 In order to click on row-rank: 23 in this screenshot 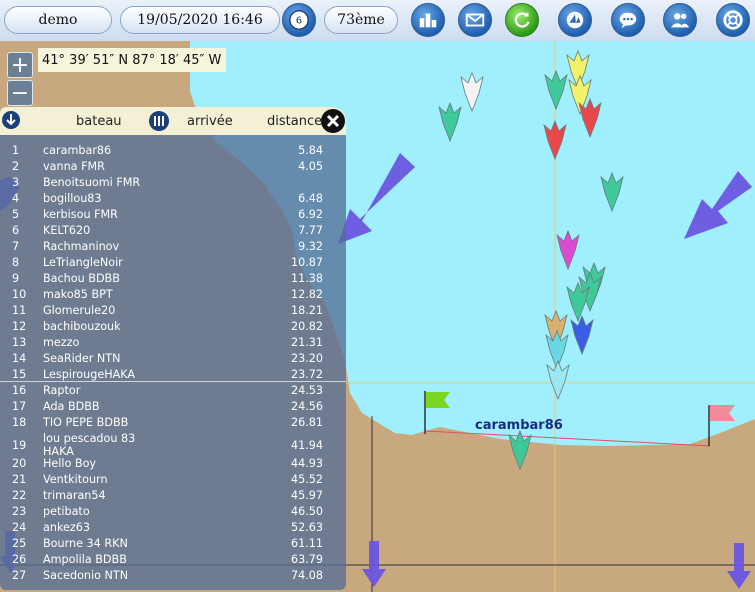, I will do `click(19, 511)`.